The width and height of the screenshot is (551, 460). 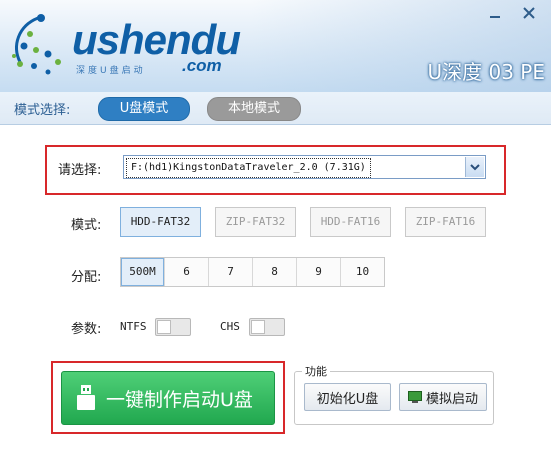 What do you see at coordinates (160, 222) in the screenshot?
I see `mode-hdd-fat32-button: HDD-FAT32` at bounding box center [160, 222].